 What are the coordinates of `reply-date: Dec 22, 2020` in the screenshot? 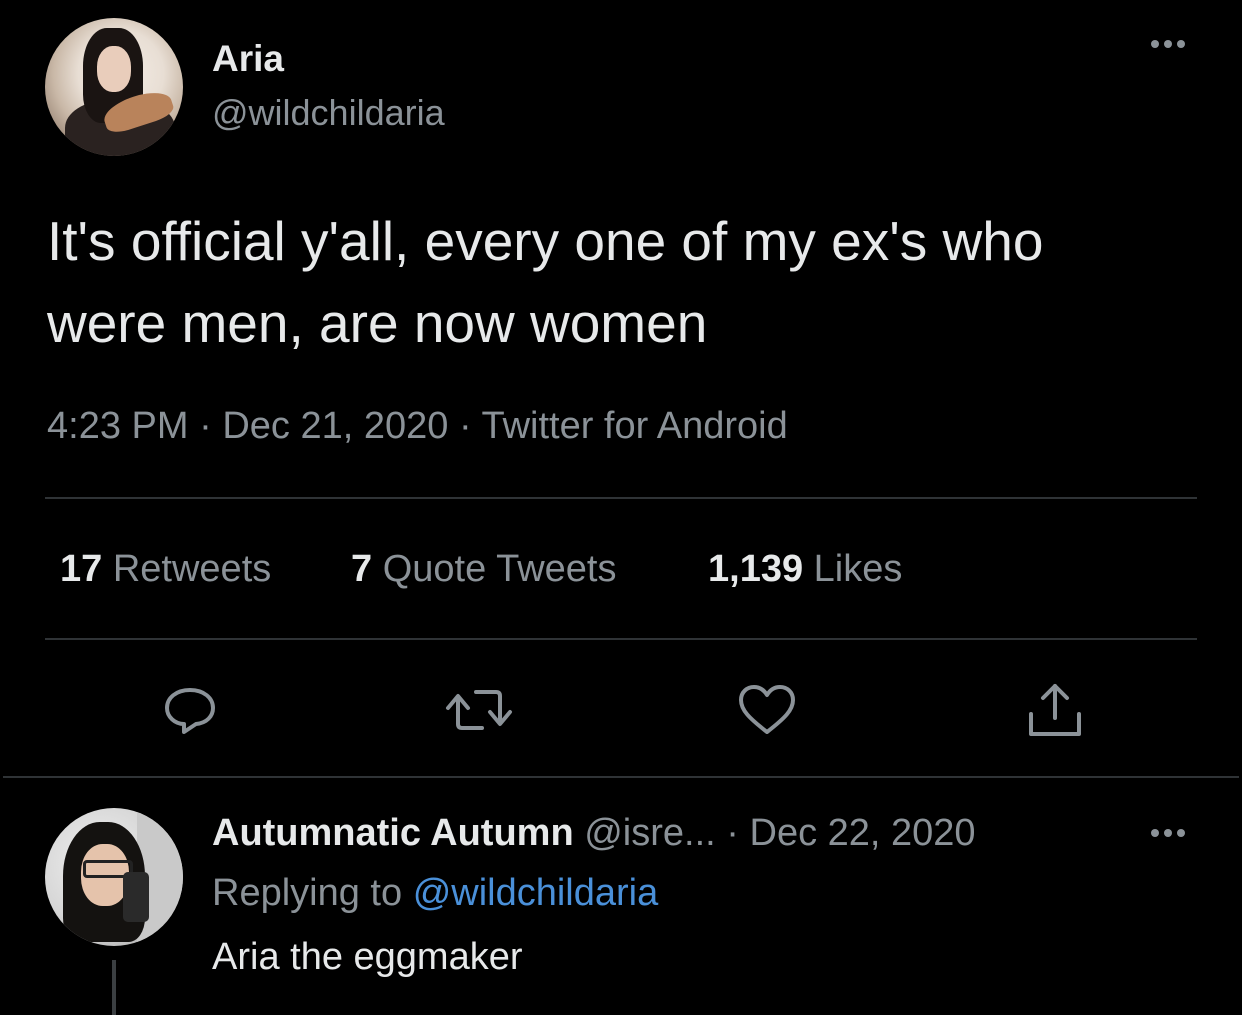 It's located at (863, 833).